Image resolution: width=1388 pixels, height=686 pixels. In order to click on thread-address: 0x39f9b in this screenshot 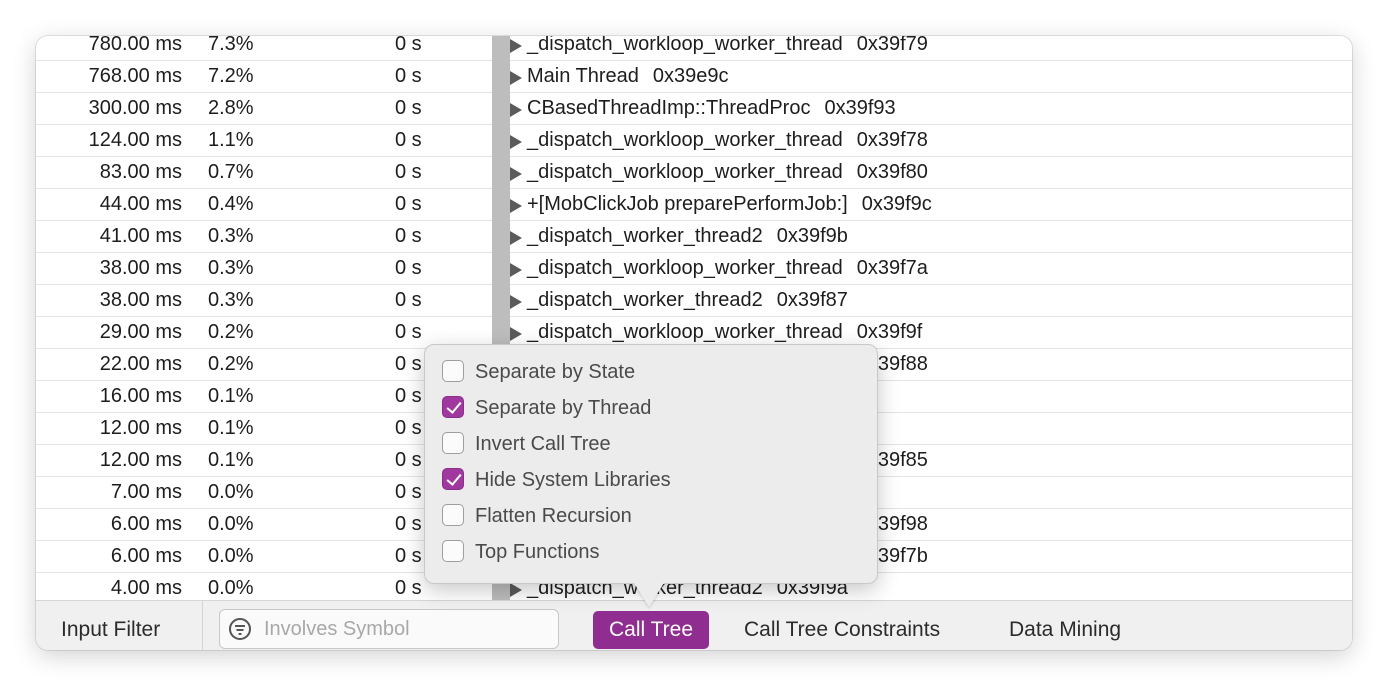, I will do `click(812, 236)`.